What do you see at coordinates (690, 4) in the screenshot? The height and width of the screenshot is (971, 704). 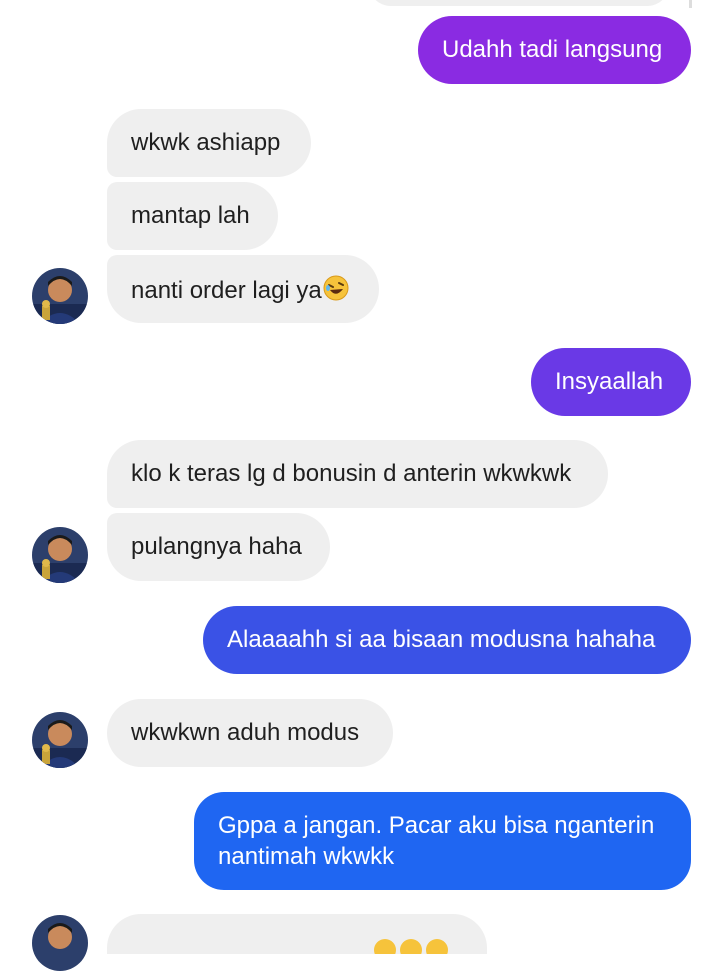 I see `scrollbar` at bounding box center [690, 4].